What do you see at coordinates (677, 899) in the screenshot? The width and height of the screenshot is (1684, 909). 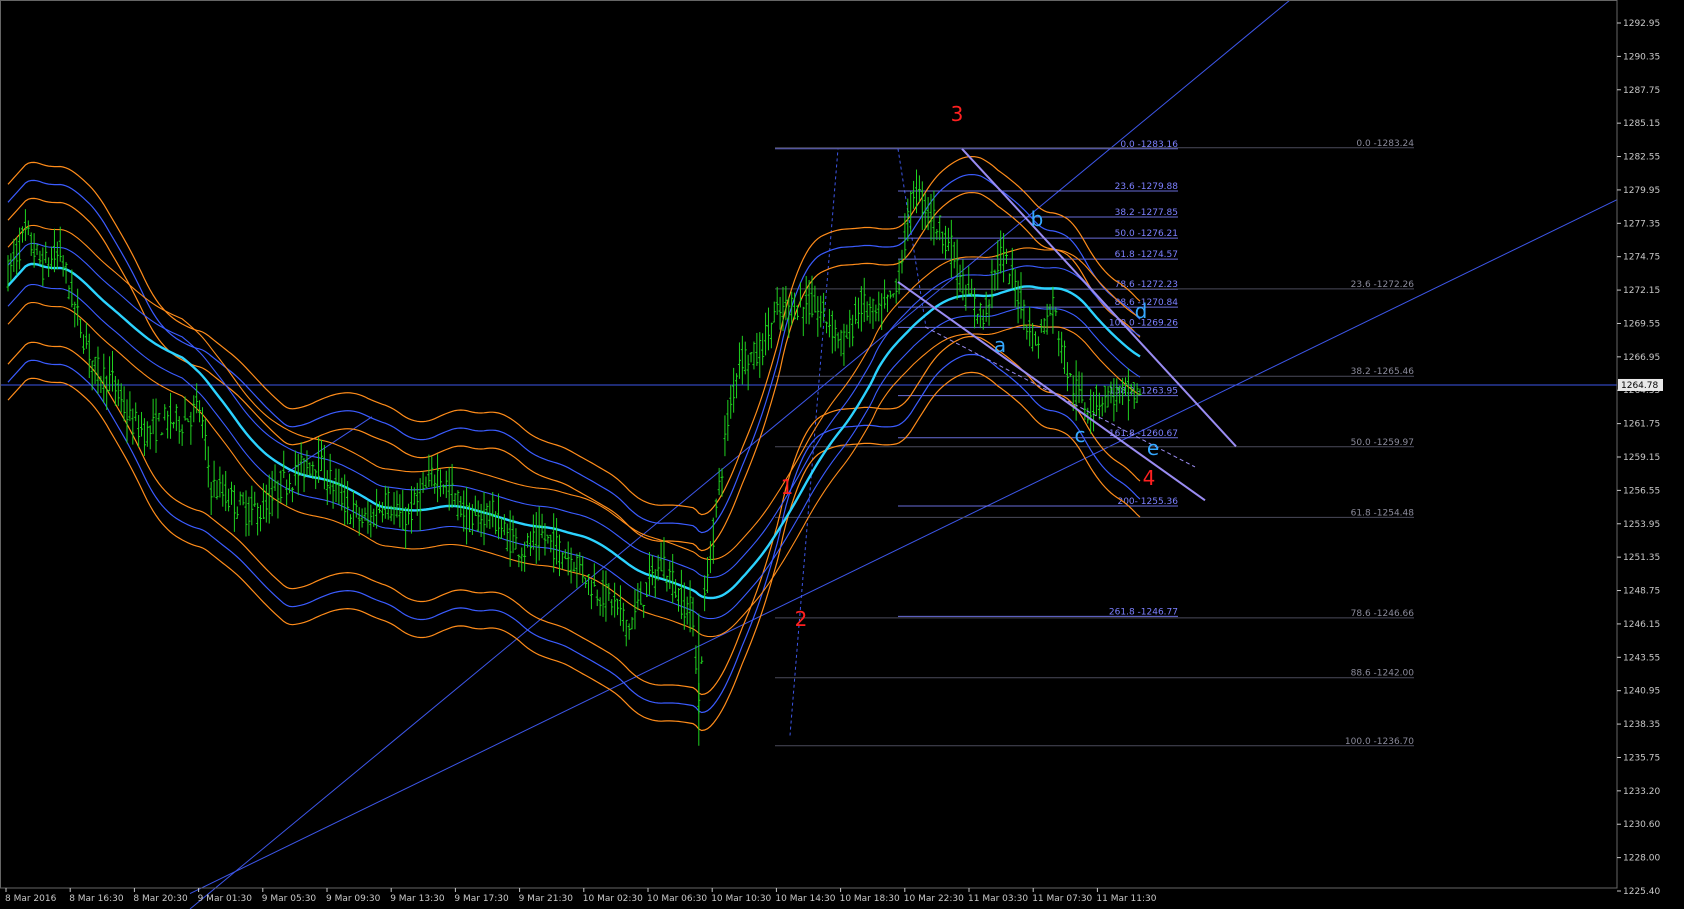 I see `x-tick-label: 10 Mar 06:30` at bounding box center [677, 899].